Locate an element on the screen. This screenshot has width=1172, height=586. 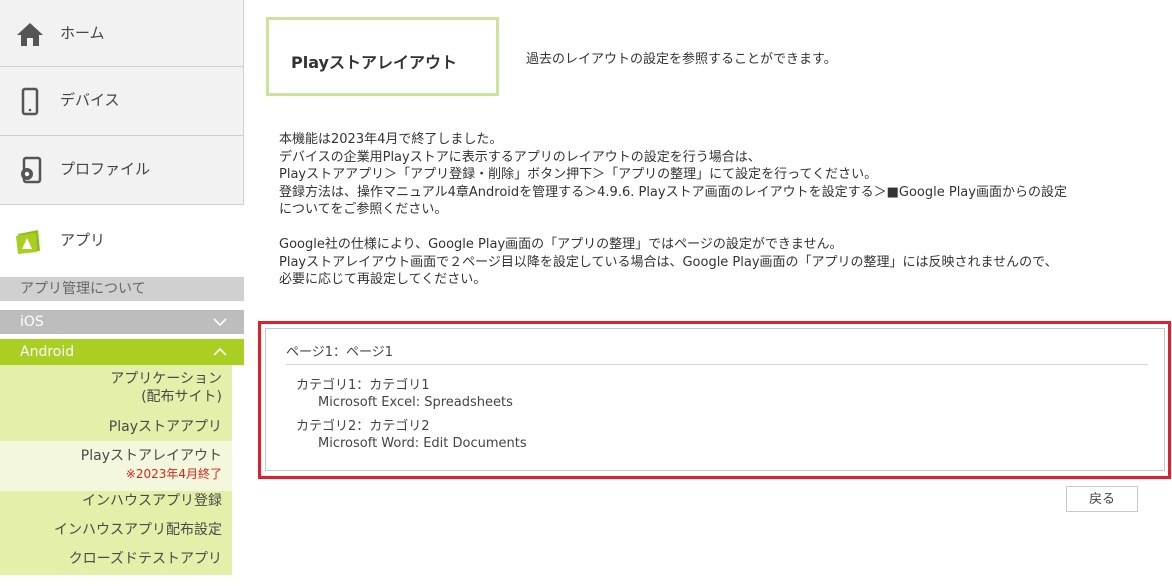
submenu-item-label: Playストアアプリ is located at coordinates (165, 427).